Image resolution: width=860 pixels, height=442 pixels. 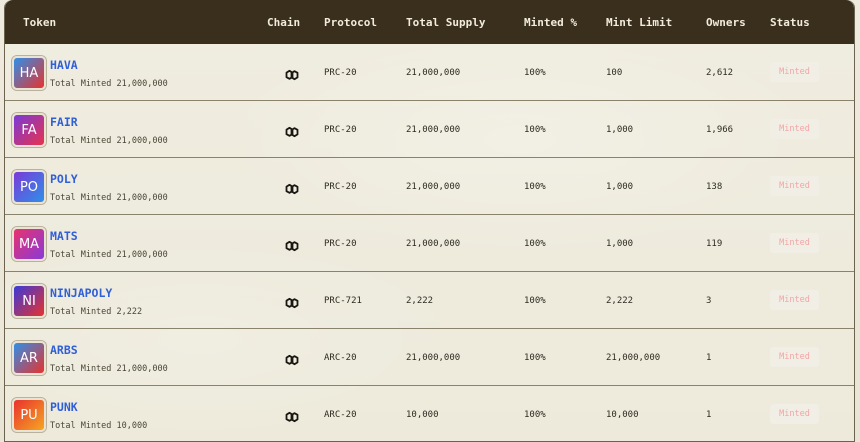 I want to click on owners-cell: 119, so click(x=714, y=244).